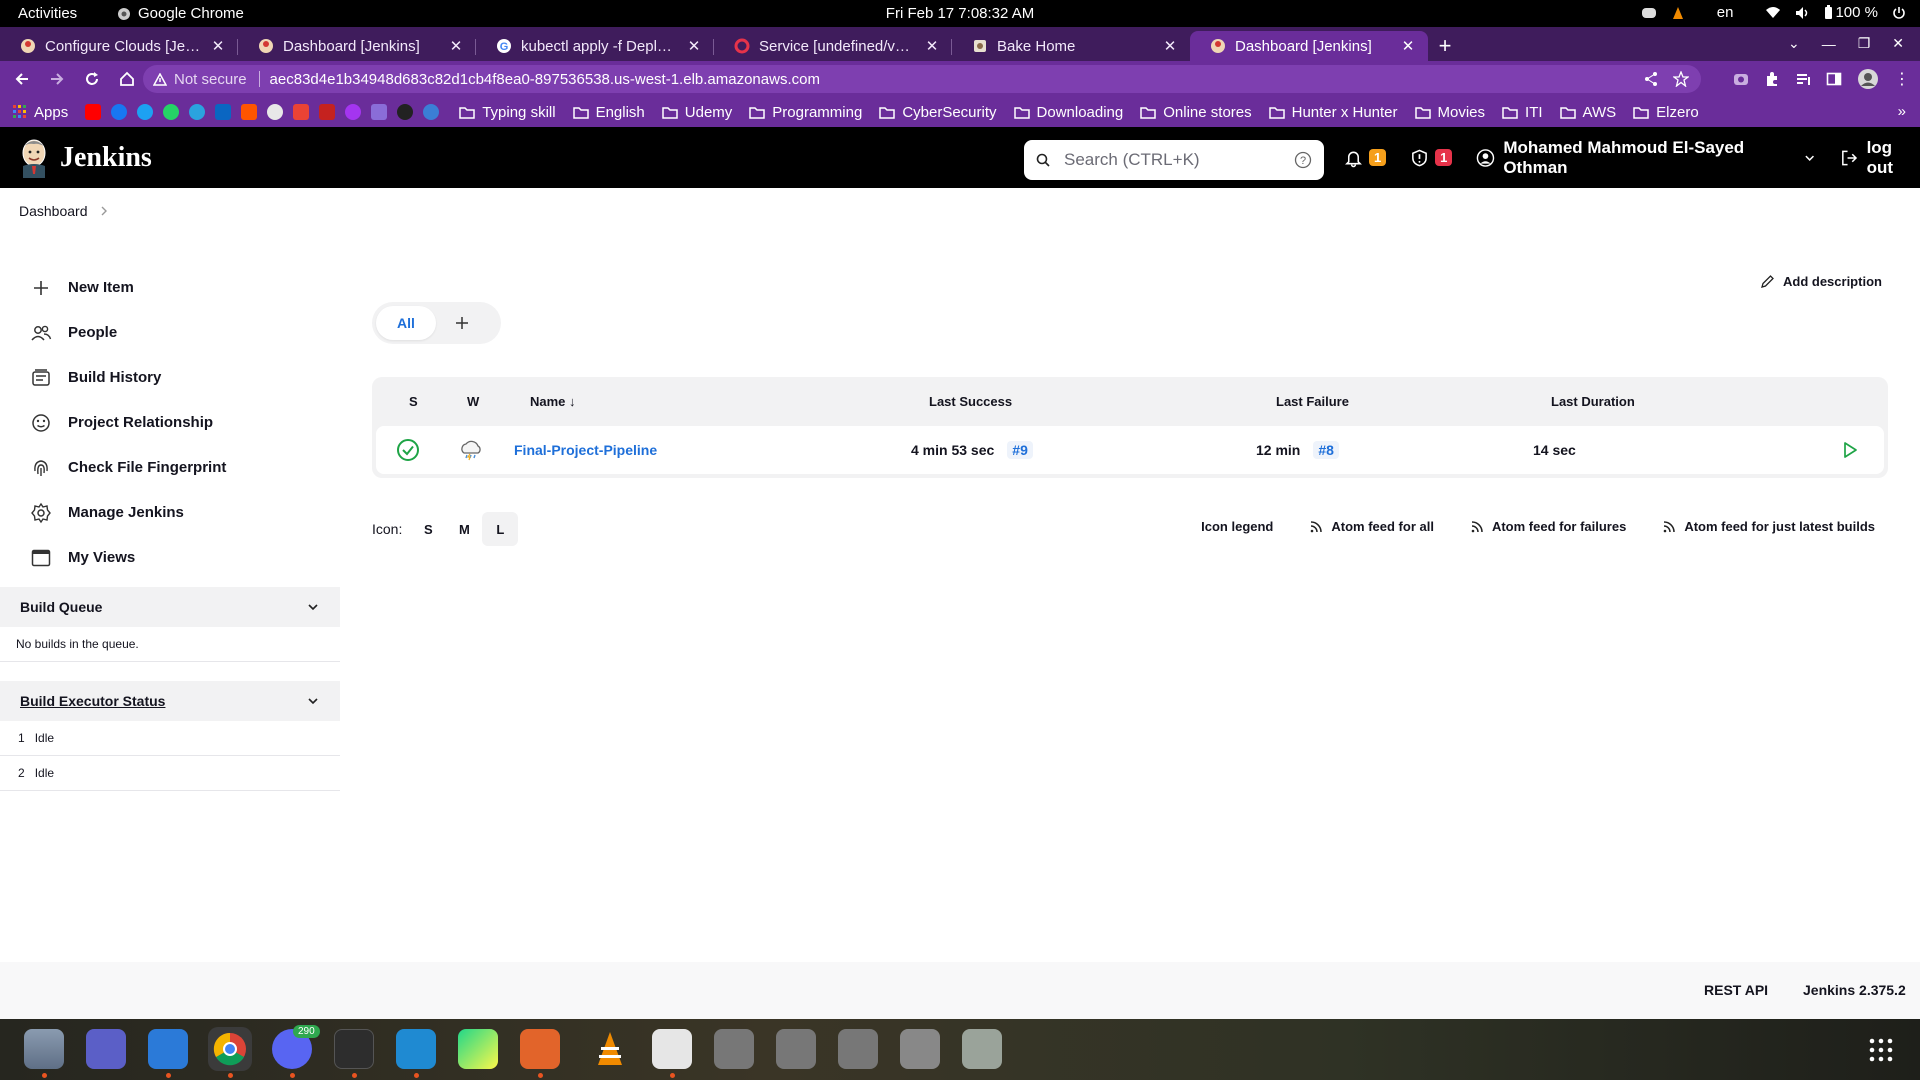 Image resolution: width=1920 pixels, height=1080 pixels. What do you see at coordinates (413, 401) in the screenshot?
I see `column-header-status: S` at bounding box center [413, 401].